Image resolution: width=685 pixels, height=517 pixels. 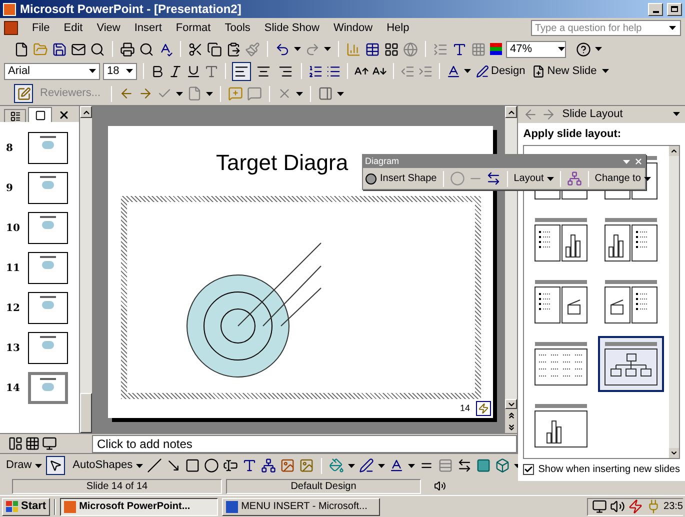 I want to click on help-icon, so click(x=583, y=49).